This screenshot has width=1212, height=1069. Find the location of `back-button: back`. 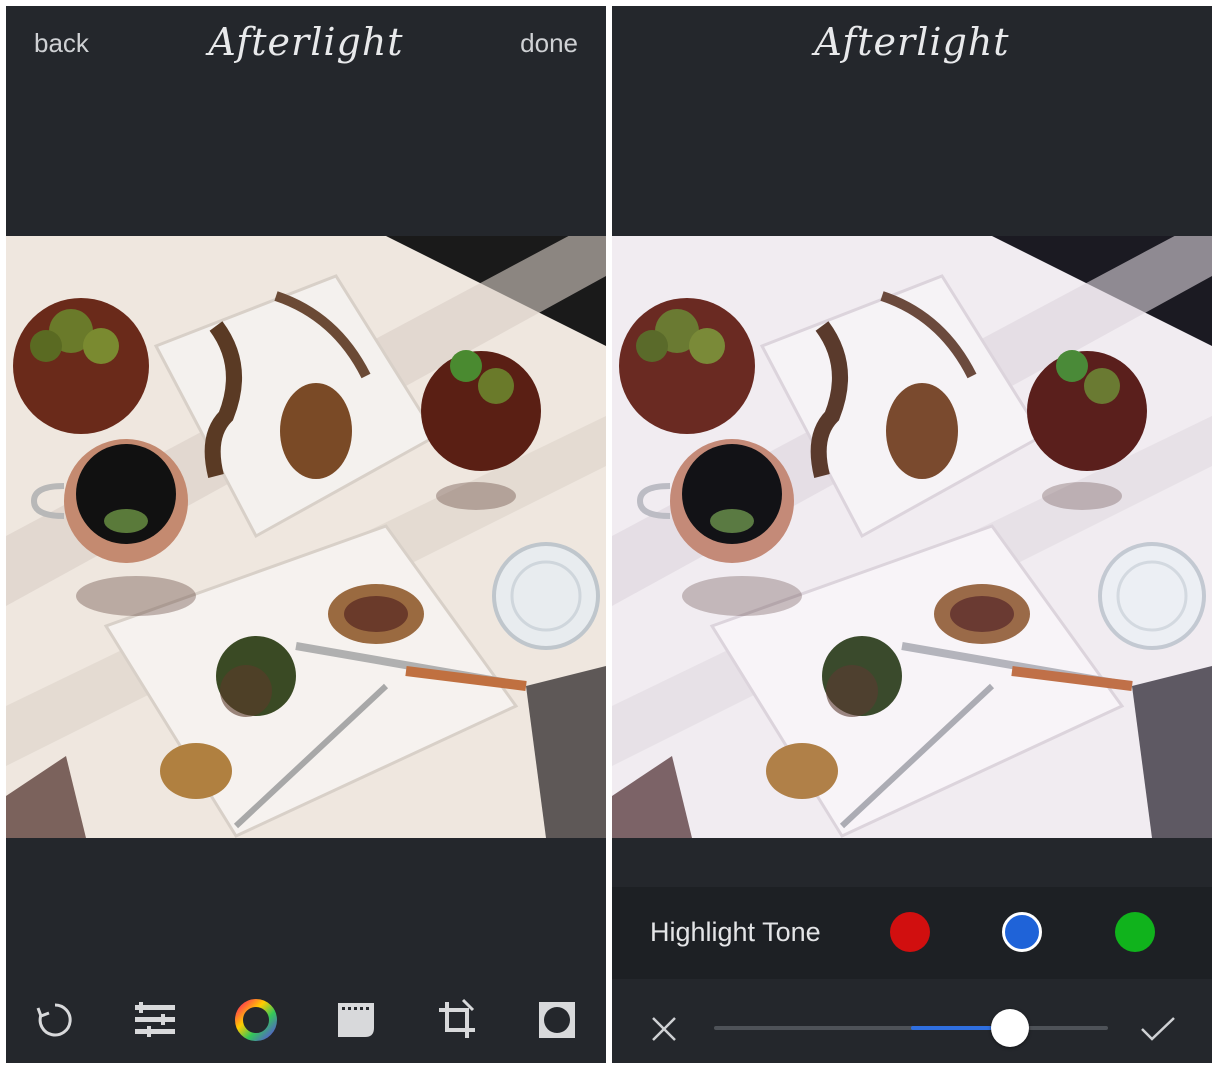

back-button: back is located at coordinates (61, 43).